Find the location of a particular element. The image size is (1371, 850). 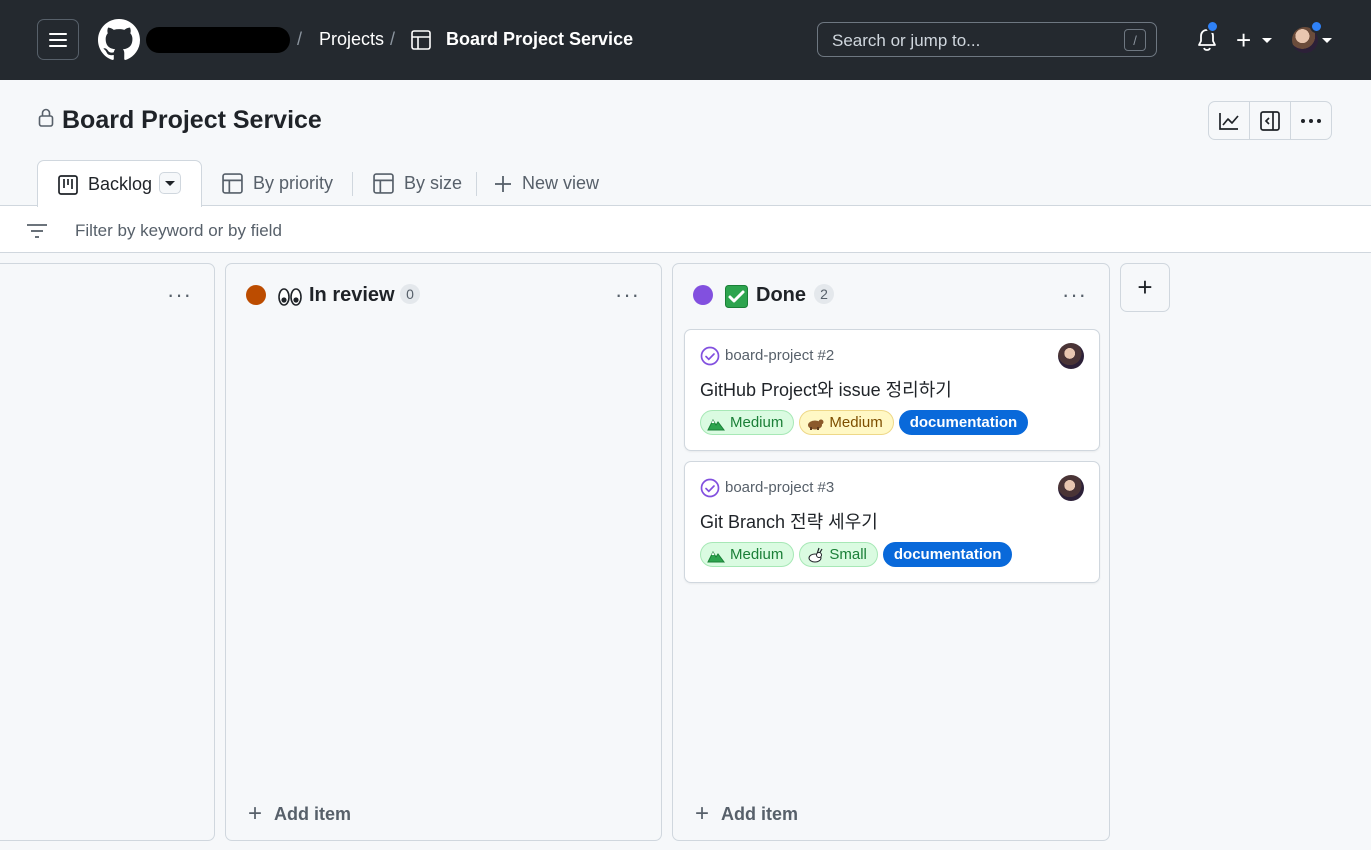

label-medium-size: Medium is located at coordinates (846, 422).